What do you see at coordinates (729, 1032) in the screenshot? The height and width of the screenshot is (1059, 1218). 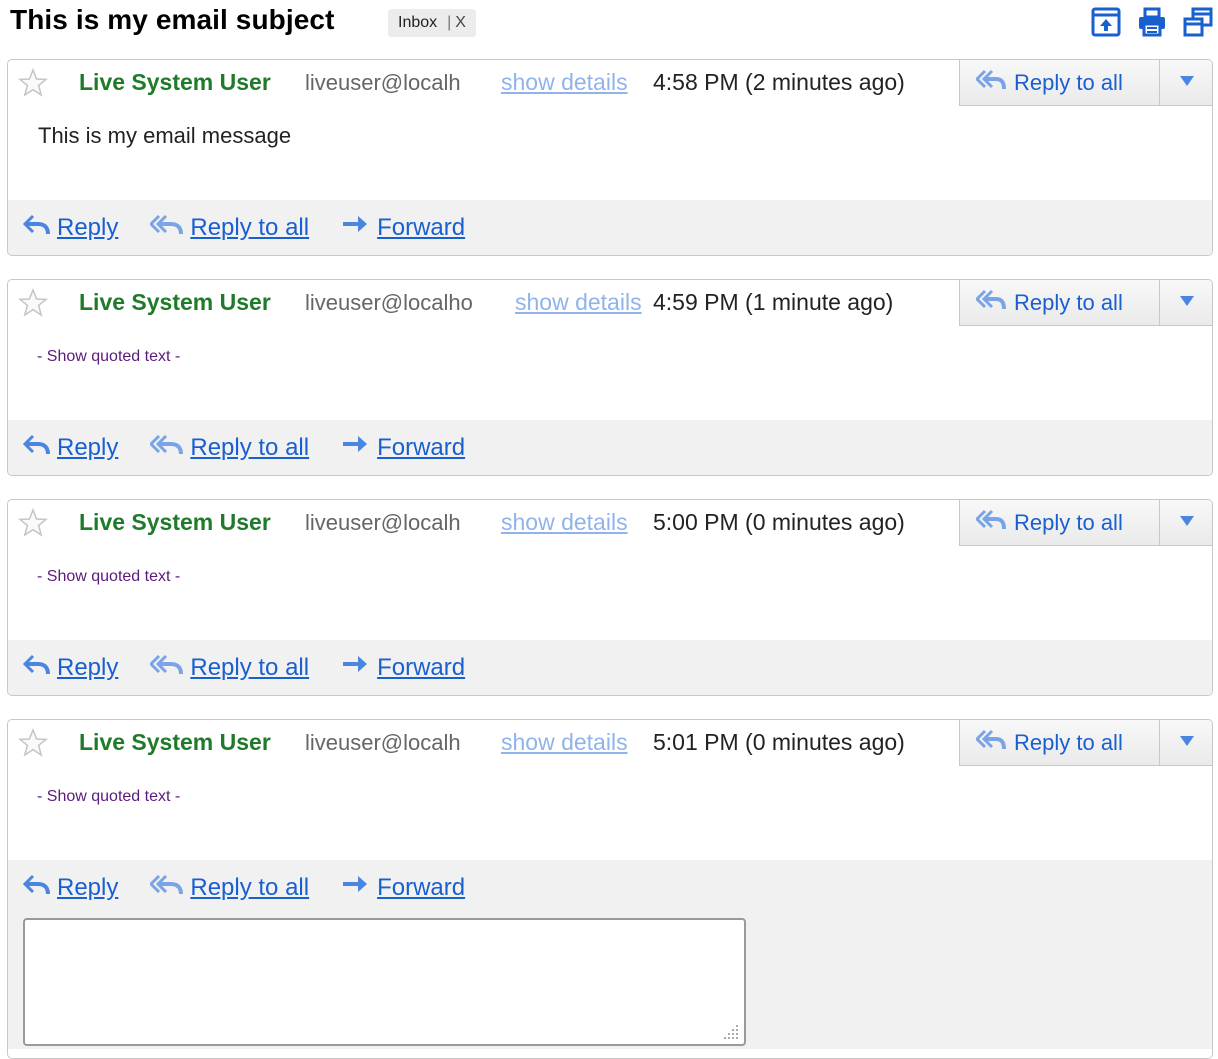 I see `resize-grip-icon` at bounding box center [729, 1032].